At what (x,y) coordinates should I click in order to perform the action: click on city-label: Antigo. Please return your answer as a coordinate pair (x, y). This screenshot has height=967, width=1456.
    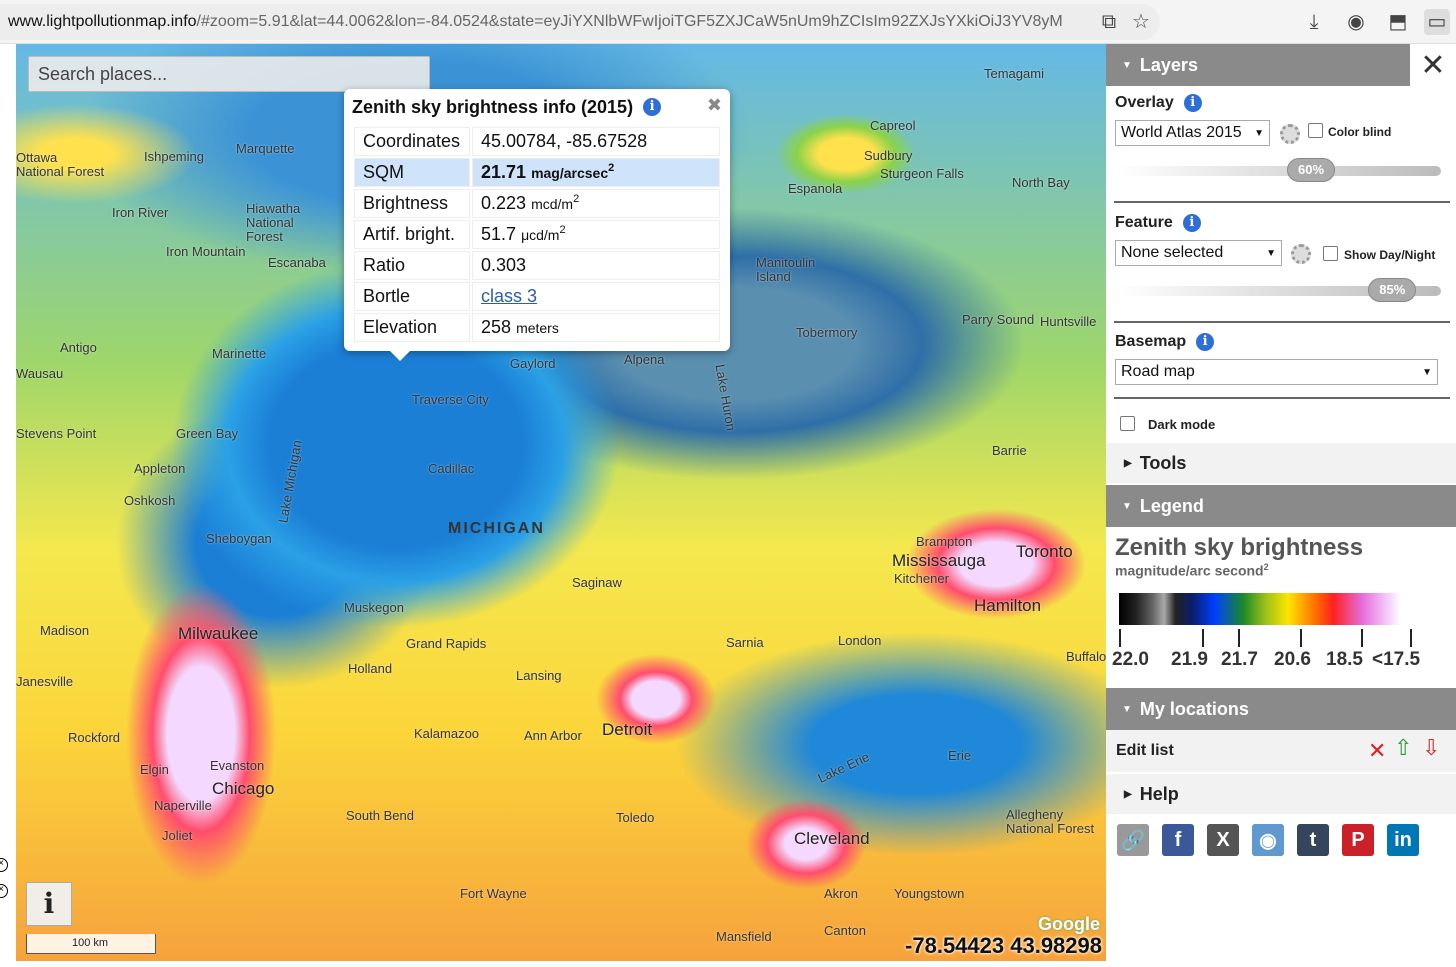
    Looking at the image, I should click on (78, 347).